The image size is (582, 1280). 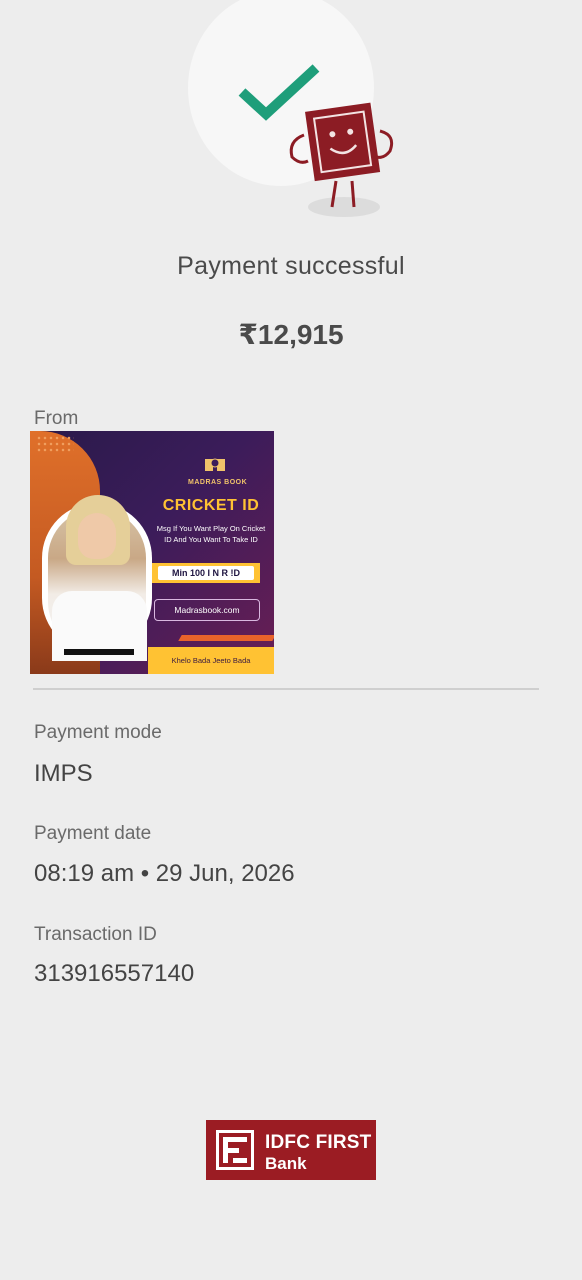 I want to click on transaction-id-label: Transaction ID, so click(x=95, y=934).